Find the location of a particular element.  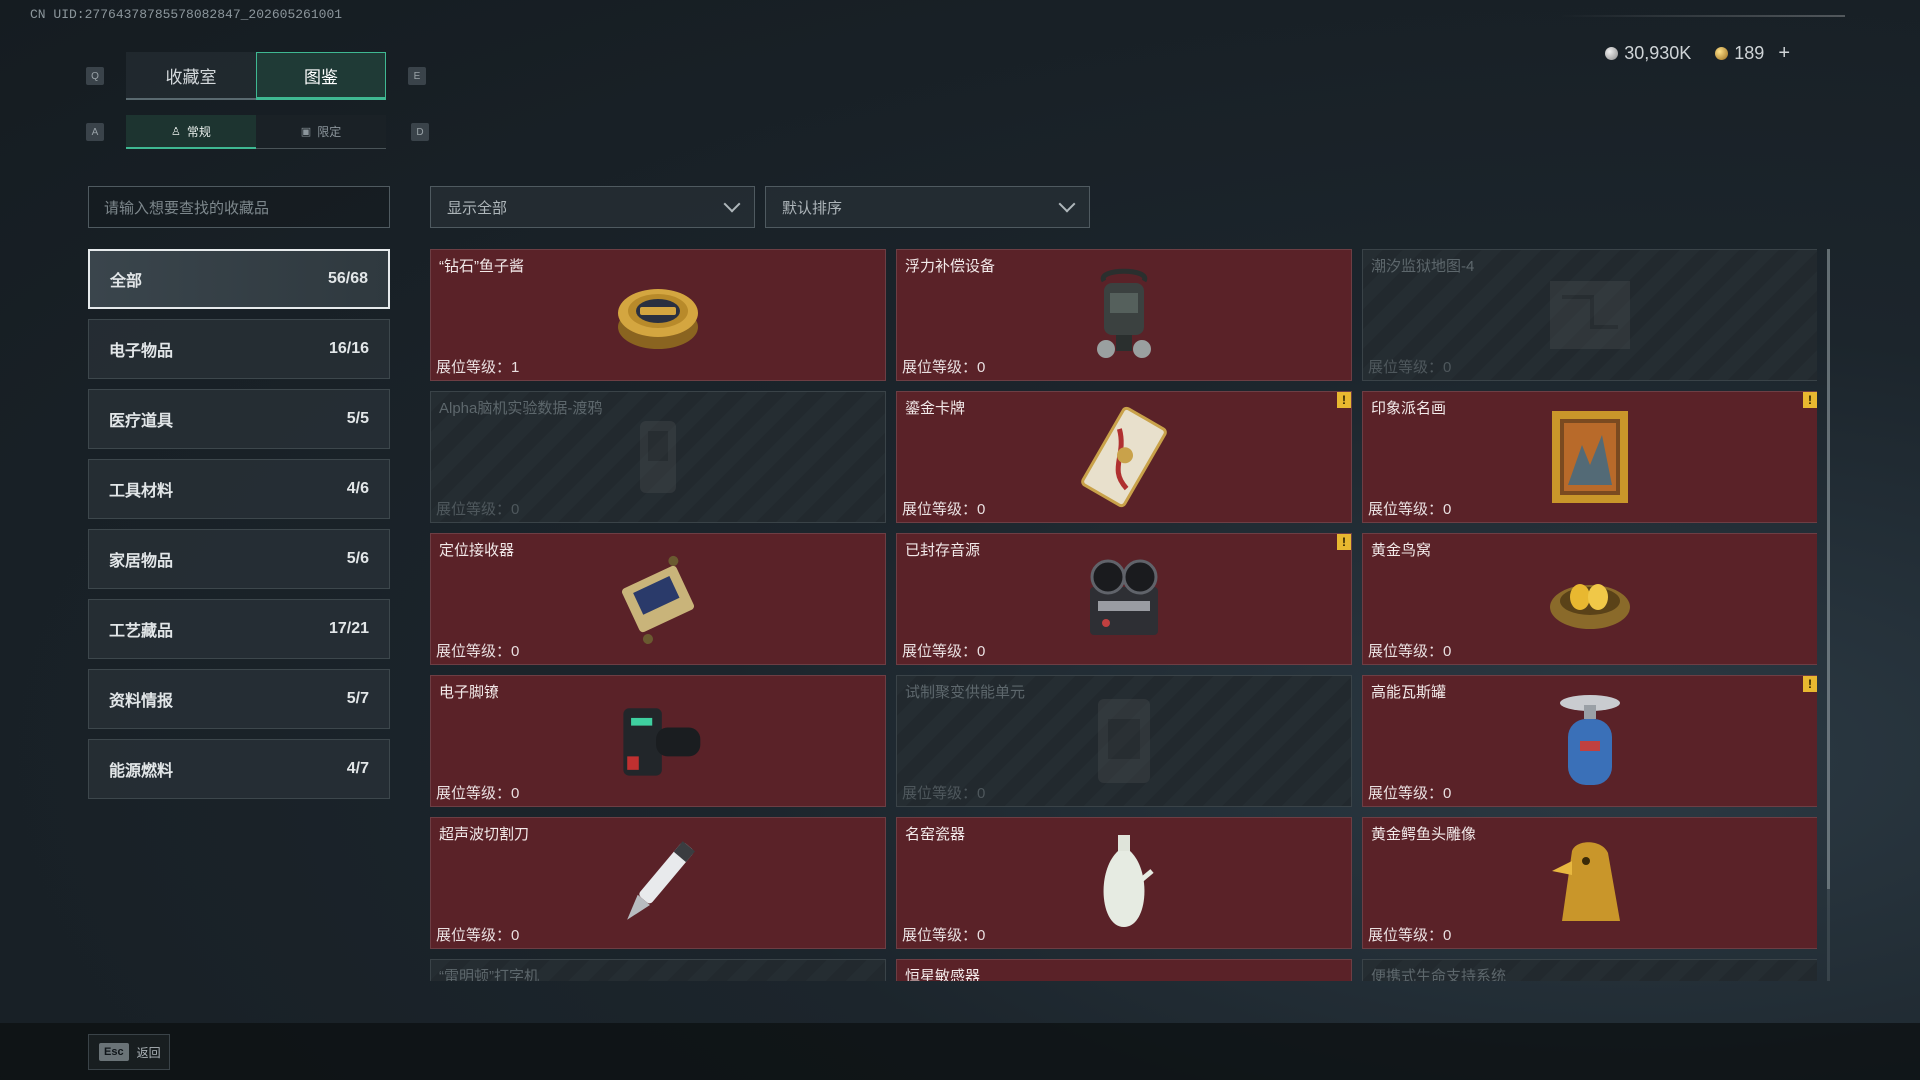

category-label: 工具材料 is located at coordinates (141, 491).